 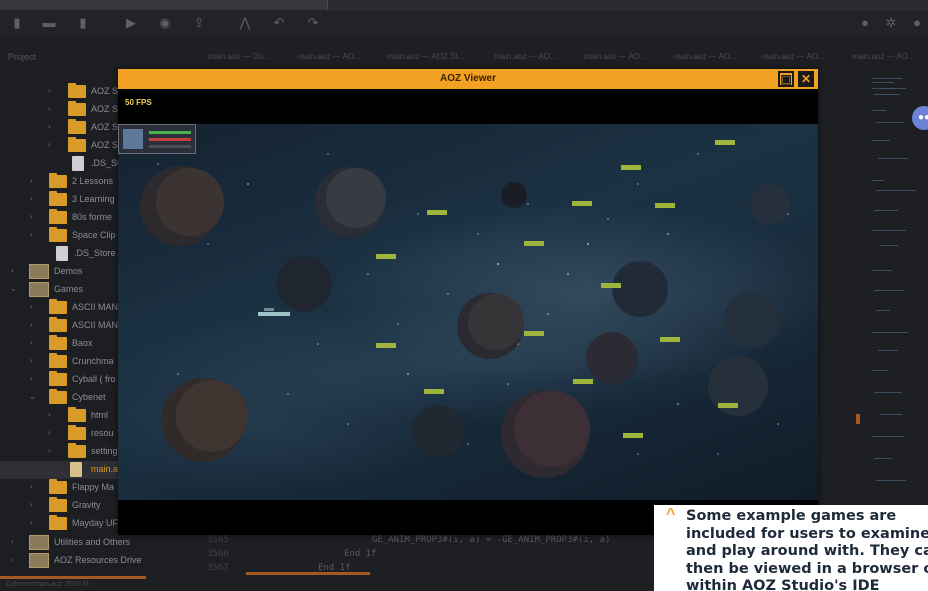 I want to click on shield-bar, so click(x=170, y=132).